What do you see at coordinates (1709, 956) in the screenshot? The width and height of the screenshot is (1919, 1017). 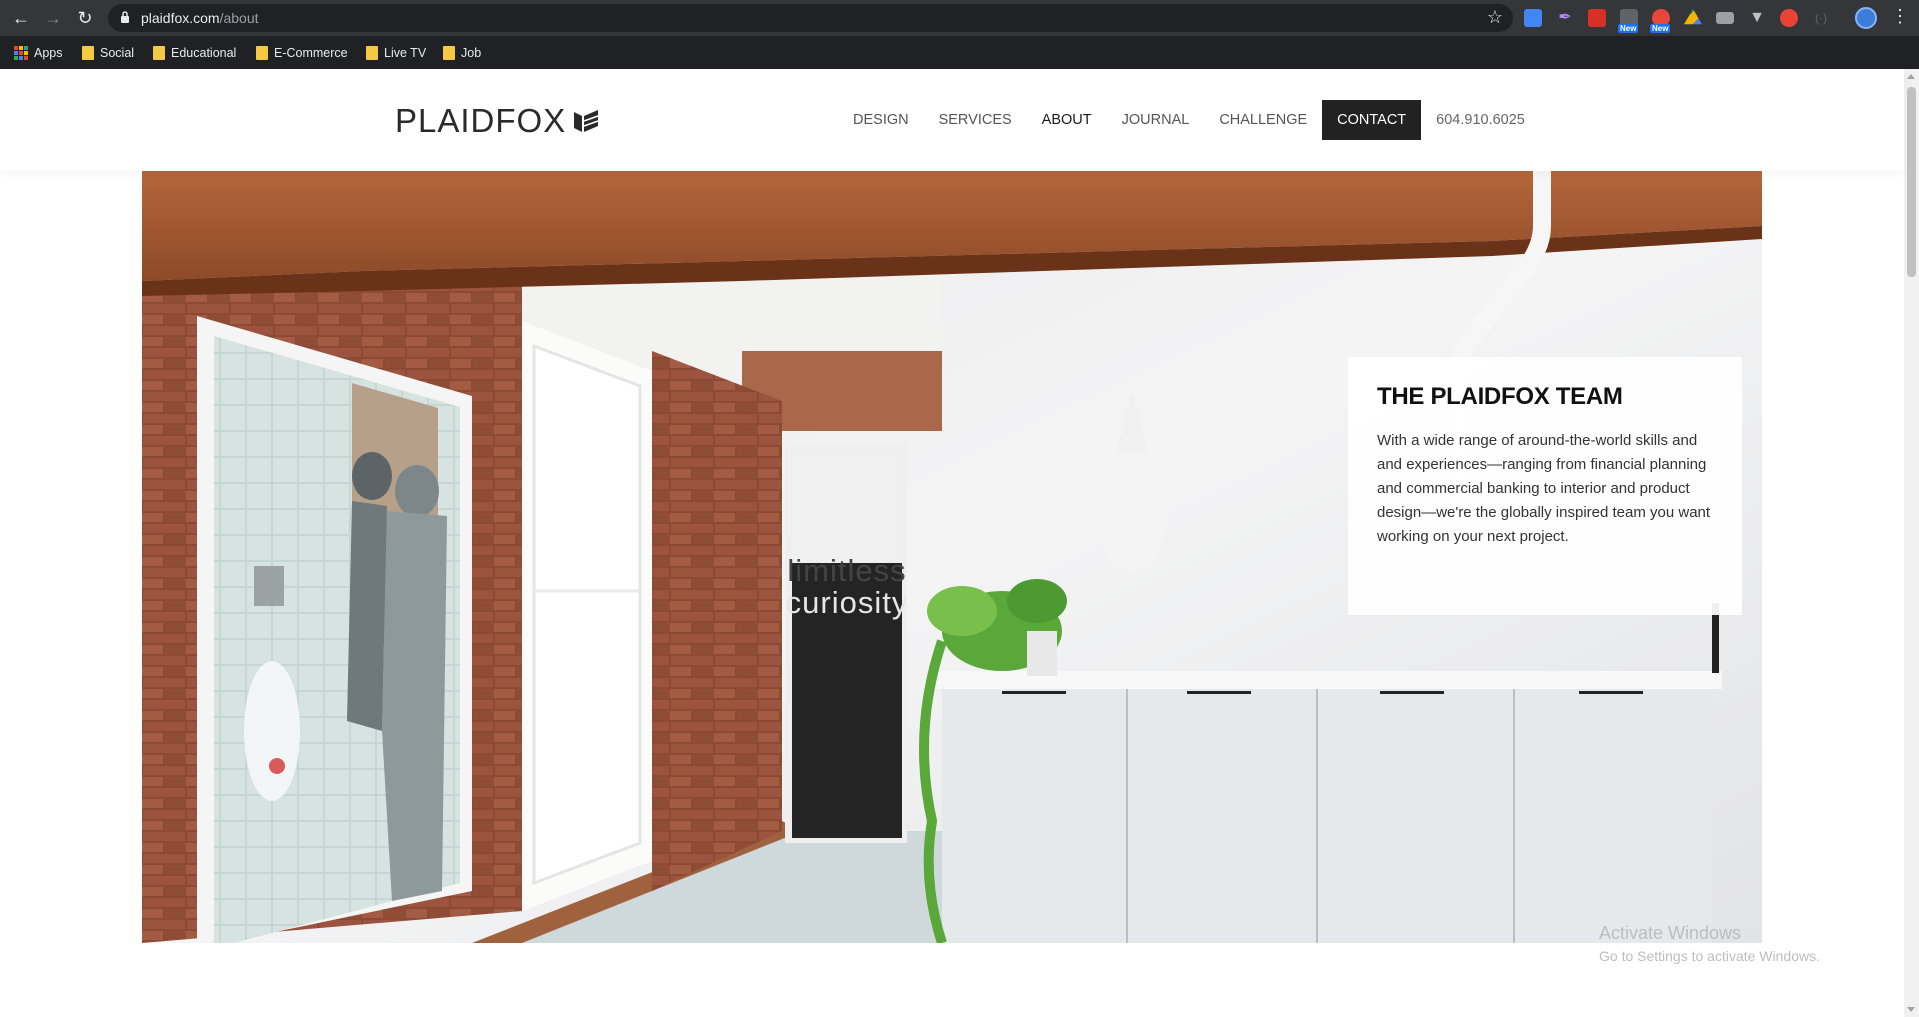 I see `watermark-subtitle: Go to Settings to activate Windows.` at bounding box center [1709, 956].